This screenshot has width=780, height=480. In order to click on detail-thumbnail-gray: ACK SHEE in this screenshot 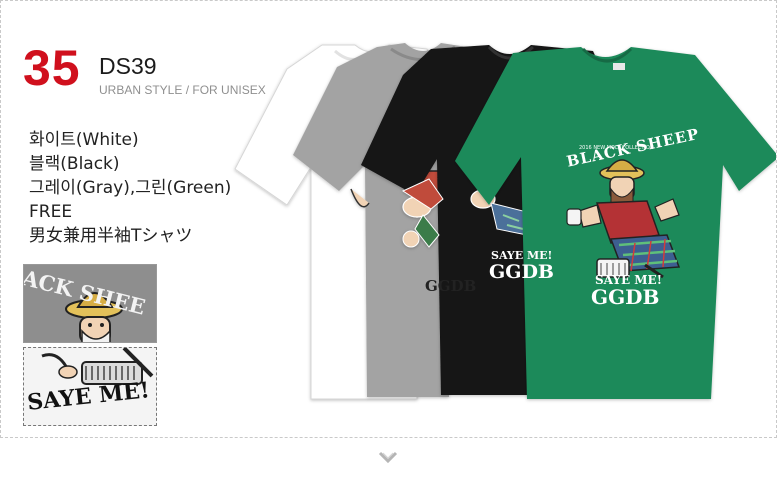, I will do `click(90, 303)`.